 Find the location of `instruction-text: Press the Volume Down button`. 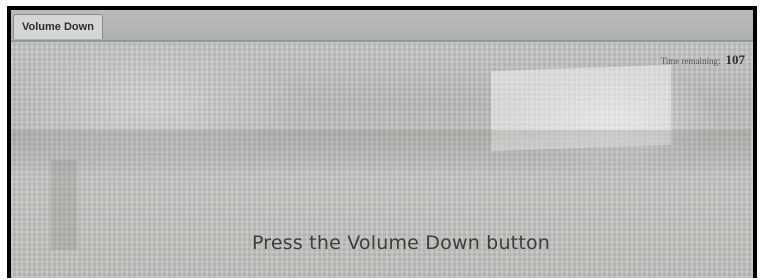

instruction-text: Press the Volume Down button is located at coordinates (401, 243).